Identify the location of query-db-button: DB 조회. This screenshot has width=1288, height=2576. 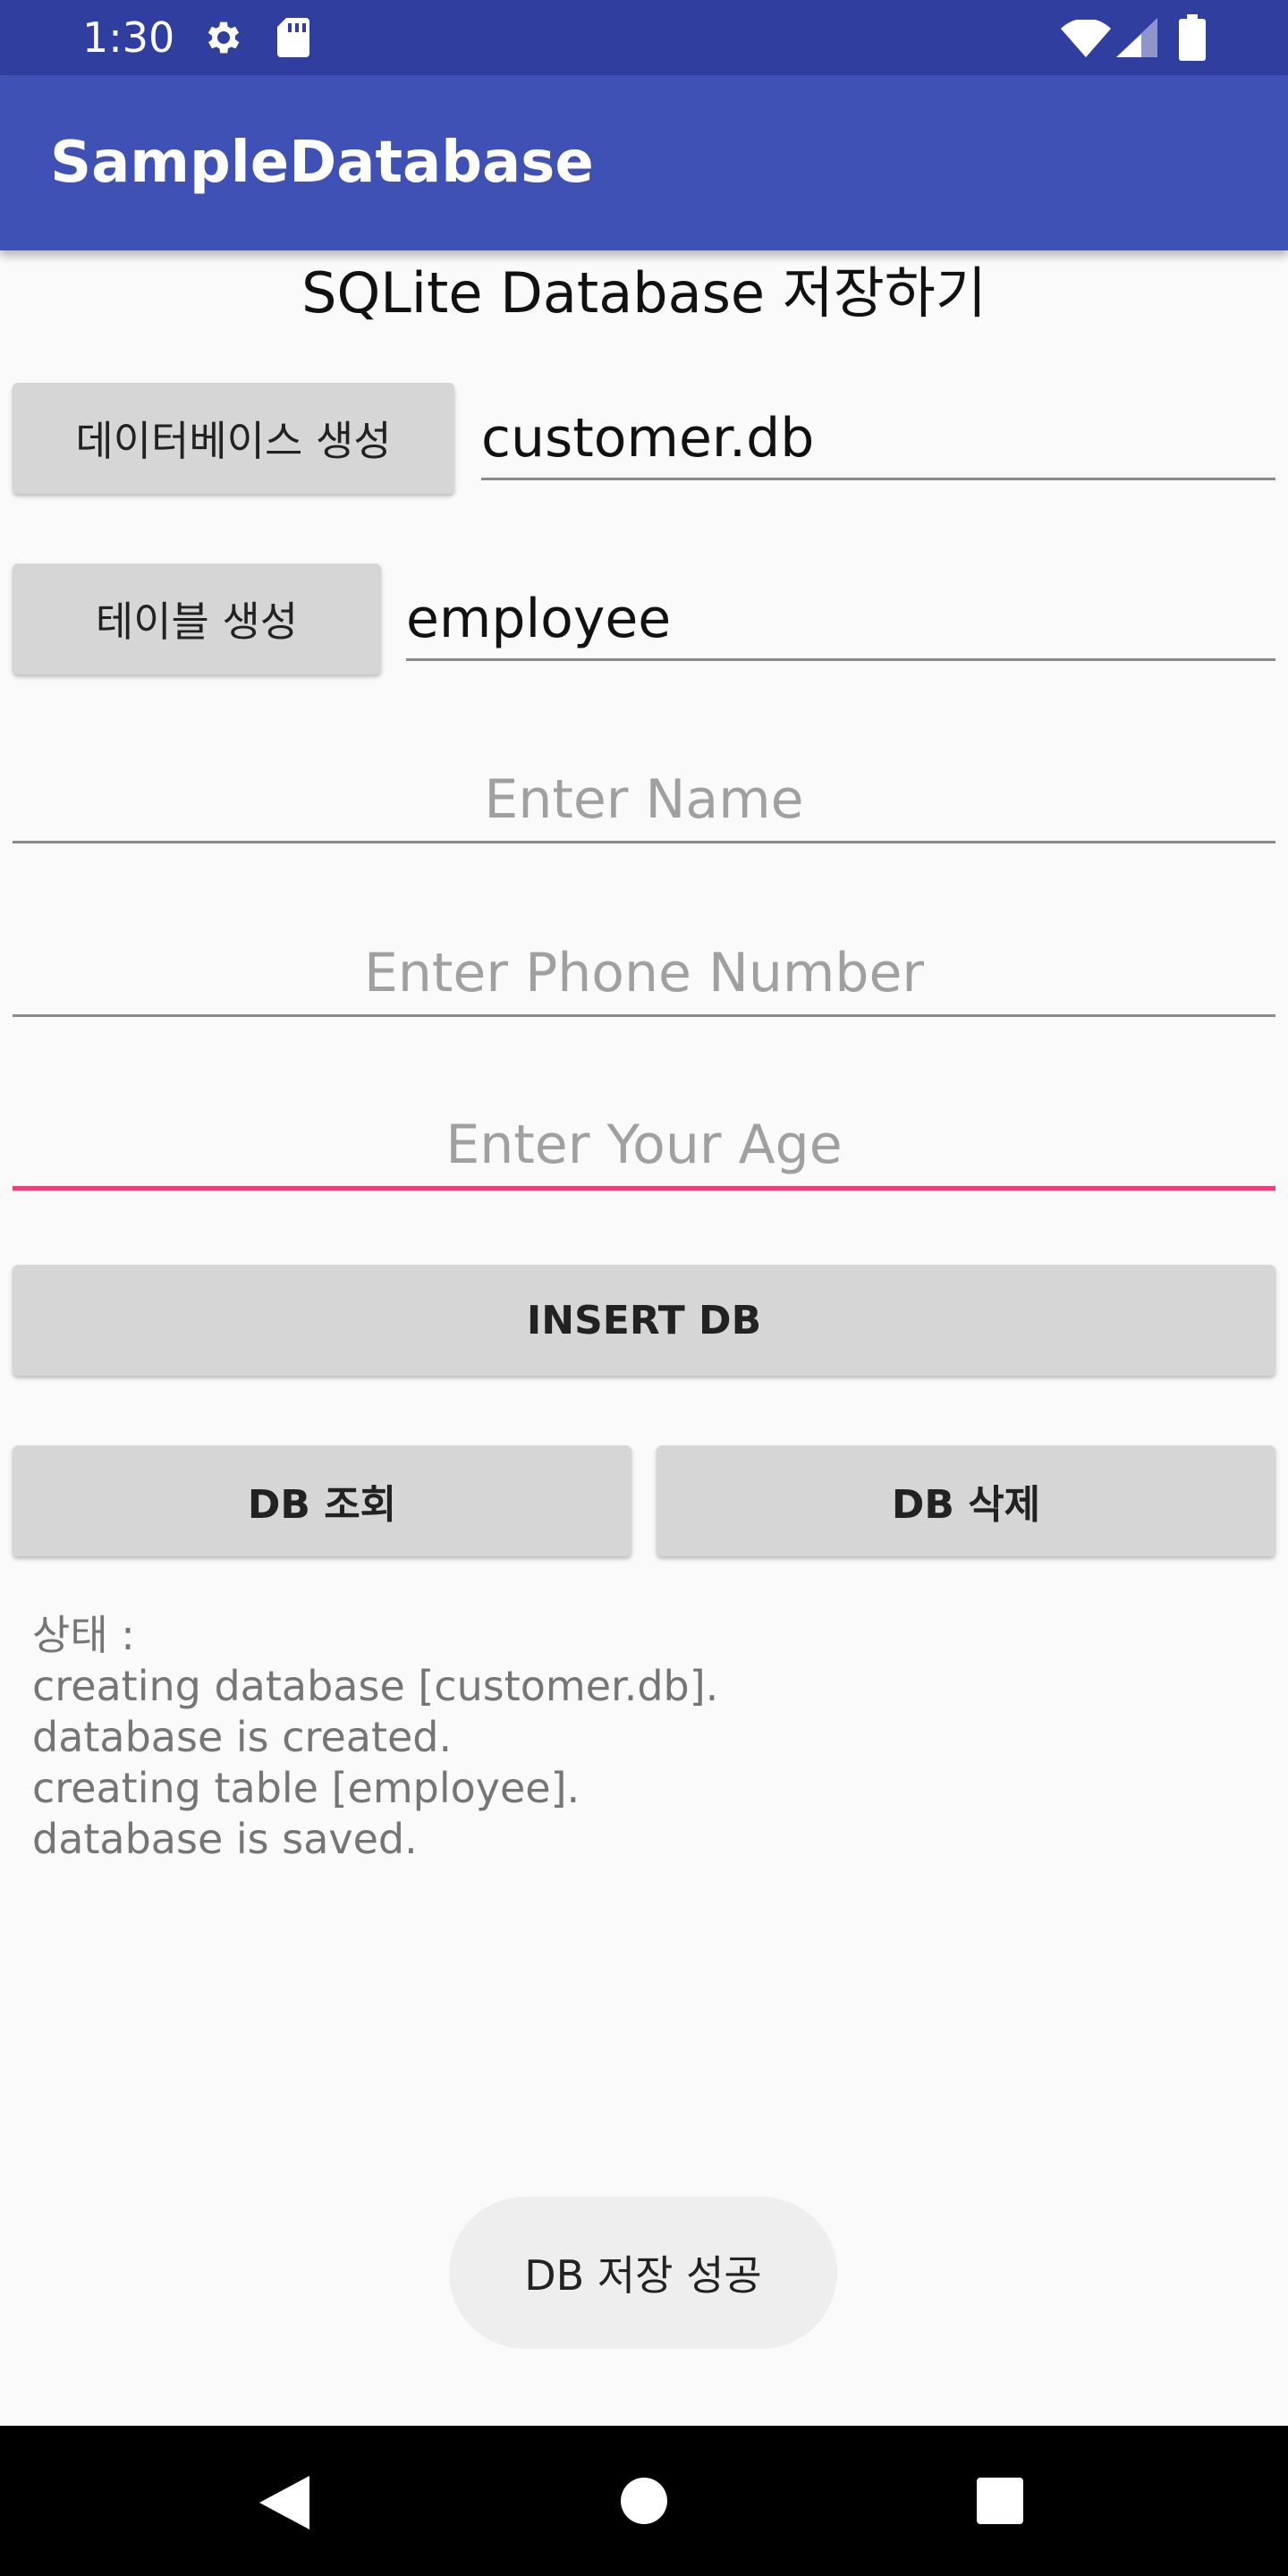
(322, 1500).